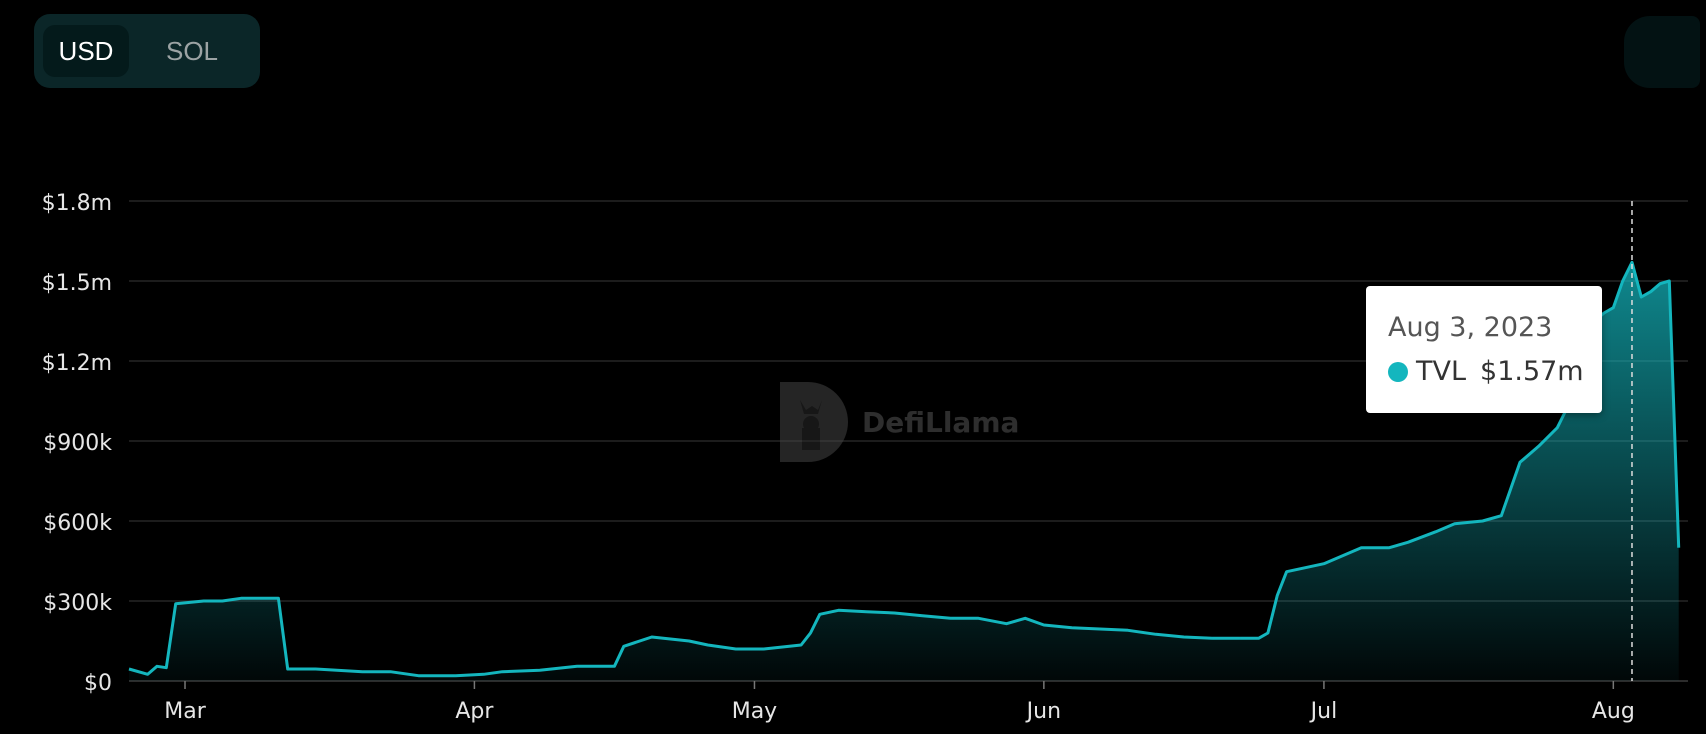 Image resolution: width=1706 pixels, height=734 pixels. Describe the element at coordinates (77, 443) in the screenshot. I see `y-tick-label: $900k` at that location.